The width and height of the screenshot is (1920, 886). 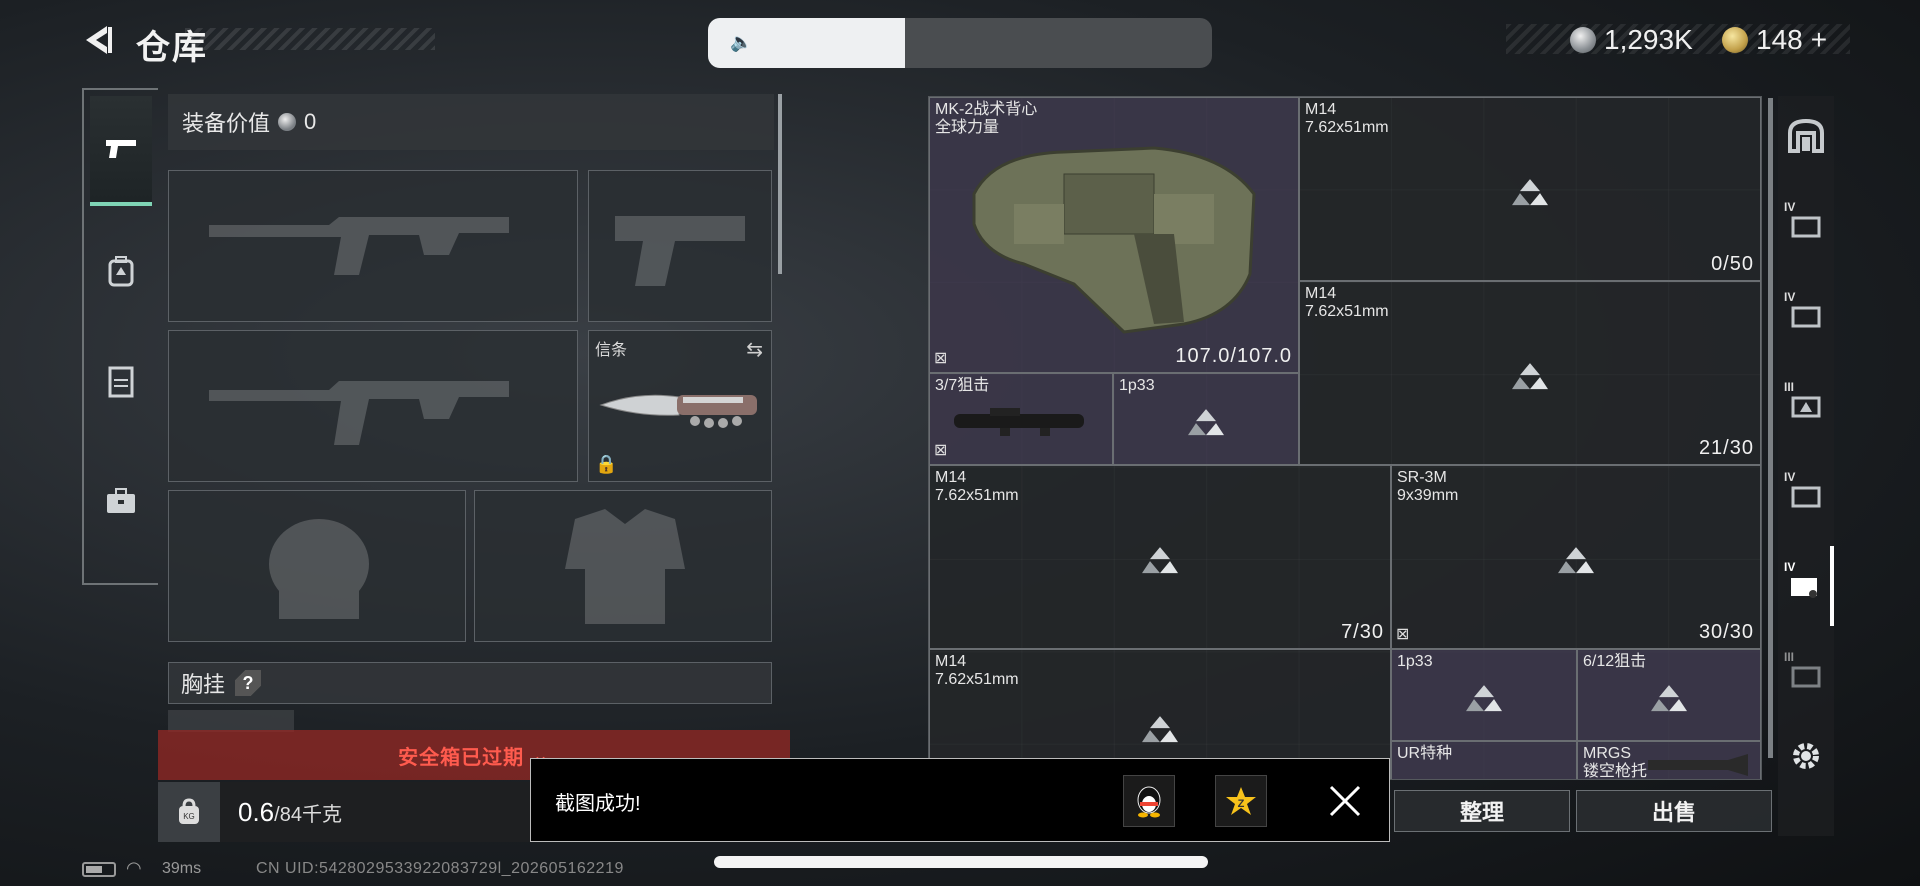 I want to click on title-stripe-decoration, so click(x=310, y=39).